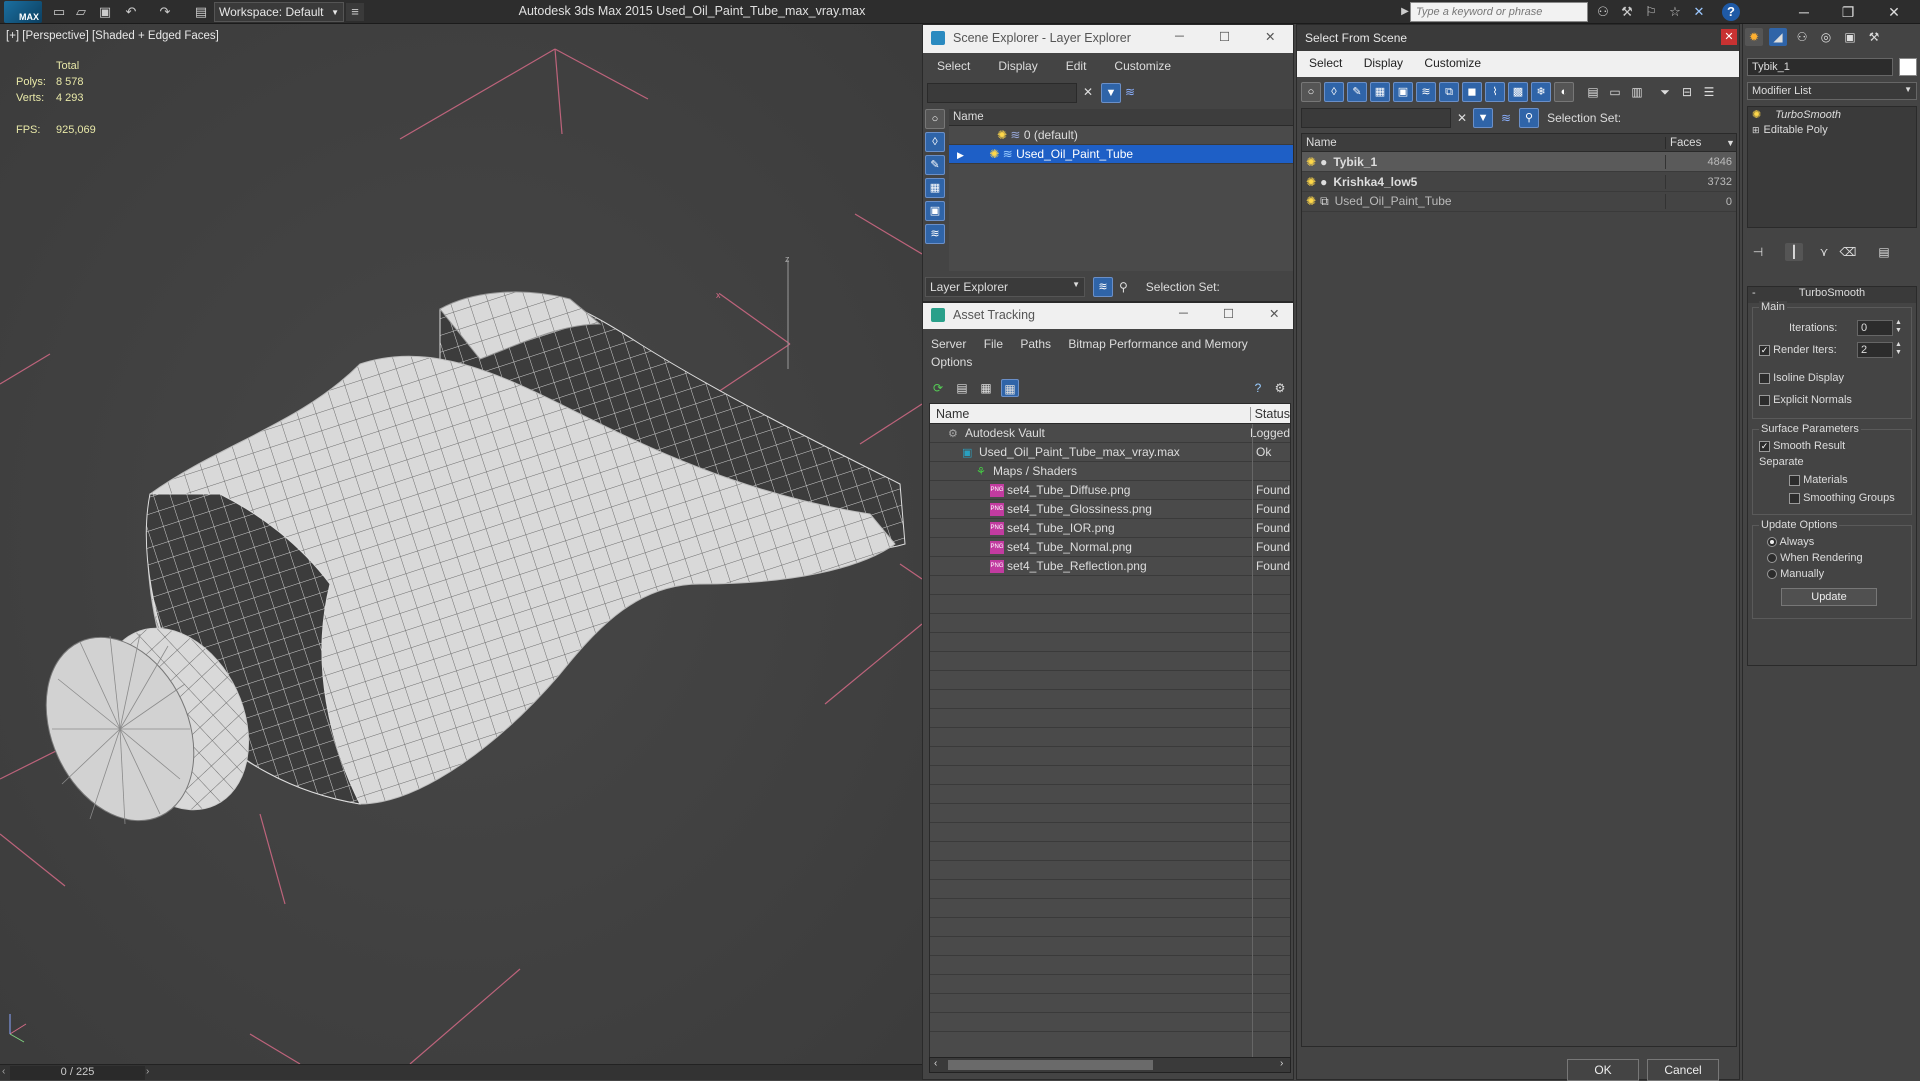 The height and width of the screenshot is (1081, 1920). Describe the element at coordinates (1529, 118) in the screenshot. I see `hierarchy-icon: ⚲` at that location.